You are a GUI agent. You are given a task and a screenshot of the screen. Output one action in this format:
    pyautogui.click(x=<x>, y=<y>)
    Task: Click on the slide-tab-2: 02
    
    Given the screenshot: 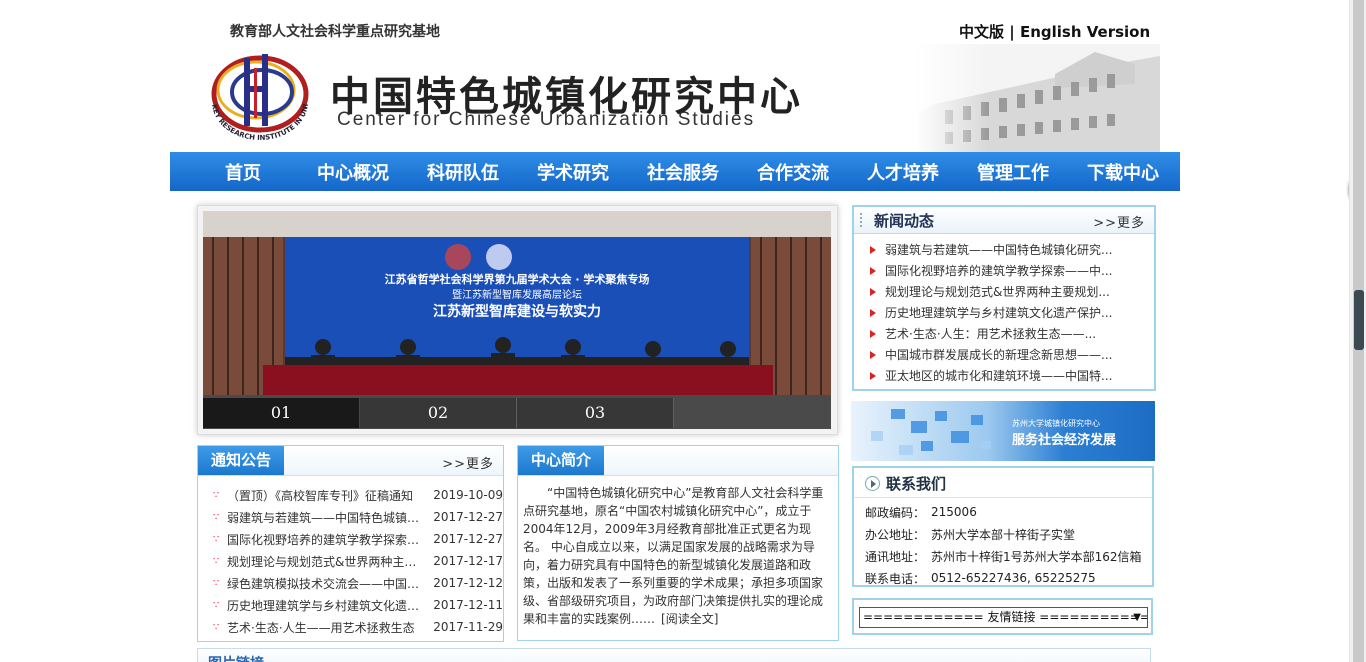 What is the action you would take?
    pyautogui.click(x=438, y=413)
    